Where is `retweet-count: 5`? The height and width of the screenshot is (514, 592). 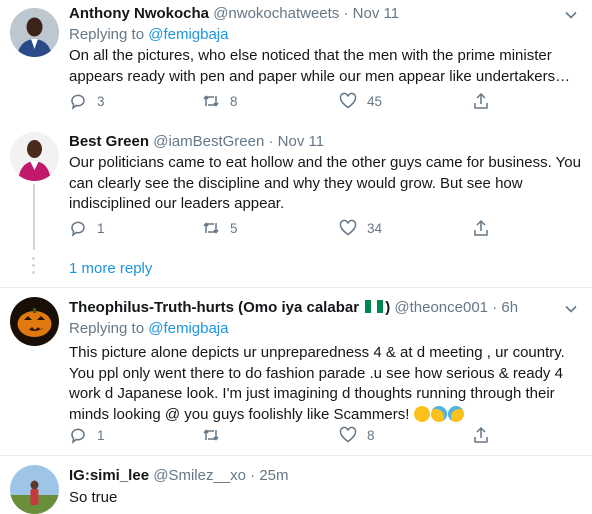 retweet-count: 5 is located at coordinates (234, 228).